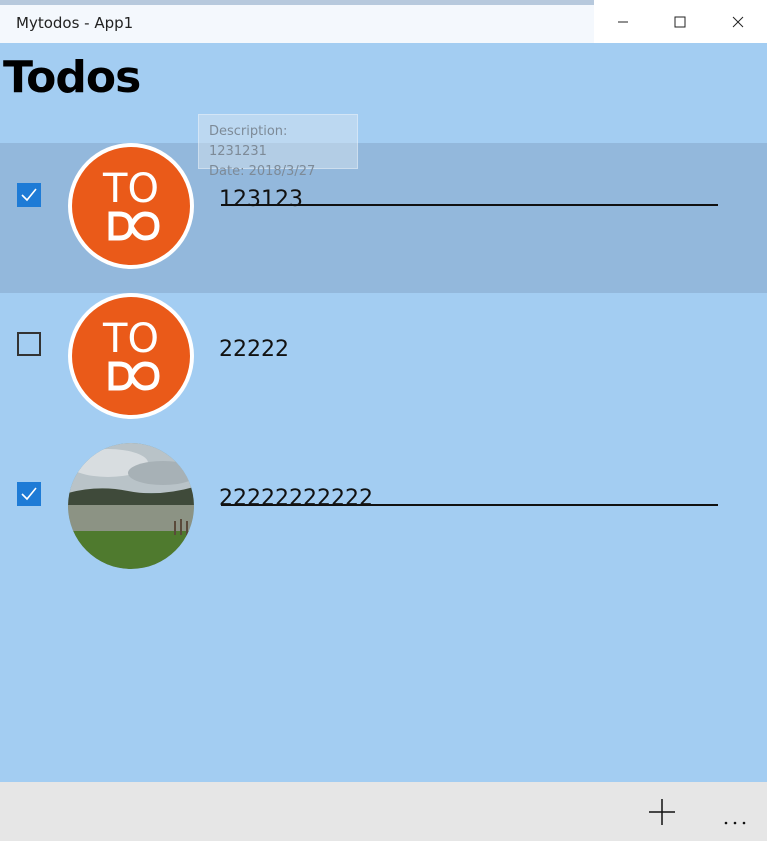 The image size is (767, 841). I want to click on maximize-icon, so click(680, 21).